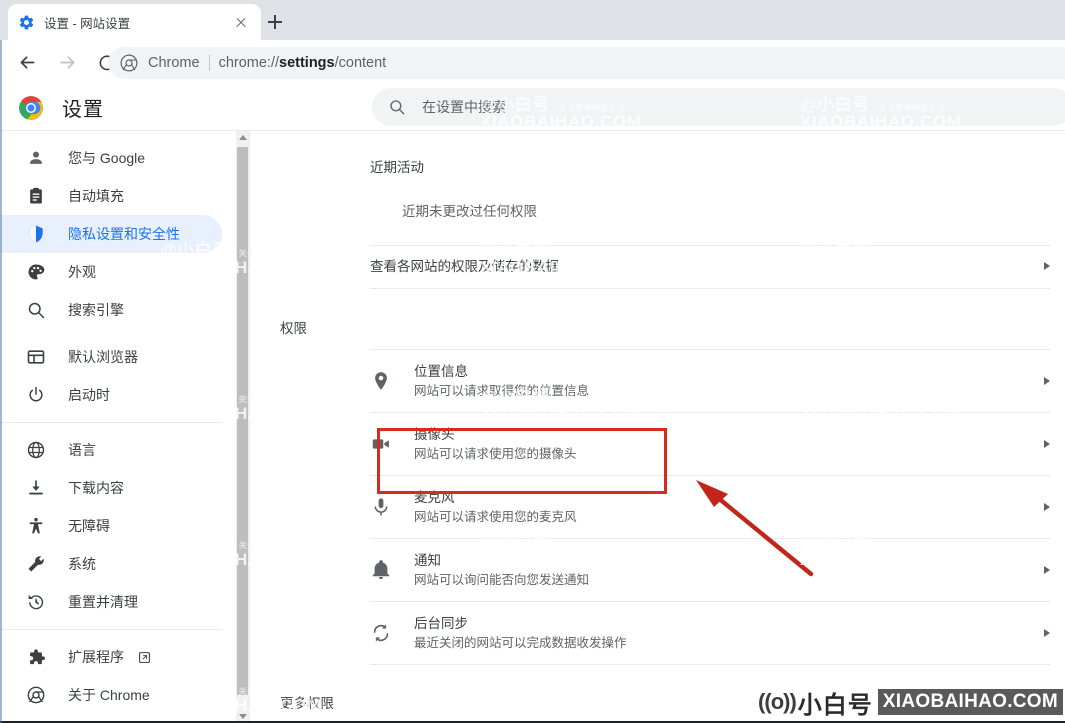 This screenshot has width=1065, height=723. Describe the element at coordinates (469, 211) in the screenshot. I see `recent-activity-empty: 近期未更改过任何权限` at that location.